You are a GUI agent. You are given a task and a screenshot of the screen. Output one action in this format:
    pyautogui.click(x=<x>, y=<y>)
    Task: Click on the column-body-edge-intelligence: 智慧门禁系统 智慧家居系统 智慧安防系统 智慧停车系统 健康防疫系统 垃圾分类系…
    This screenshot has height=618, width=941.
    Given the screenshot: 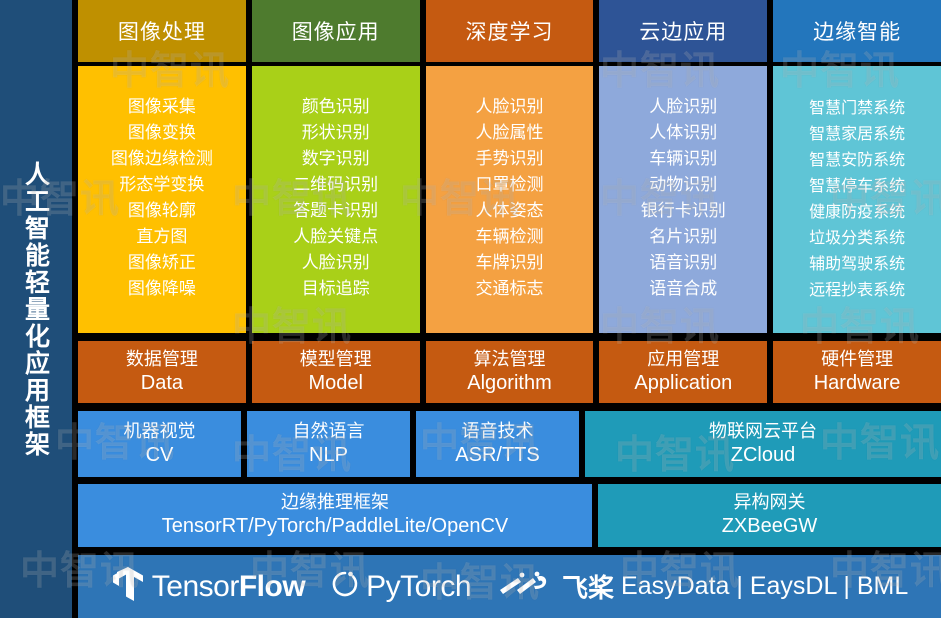 What is the action you would take?
    pyautogui.click(x=857, y=199)
    